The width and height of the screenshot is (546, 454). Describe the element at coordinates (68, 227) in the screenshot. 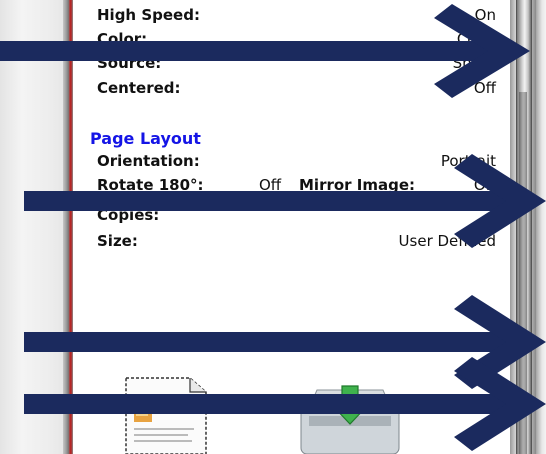

I see `window-left-border` at that location.